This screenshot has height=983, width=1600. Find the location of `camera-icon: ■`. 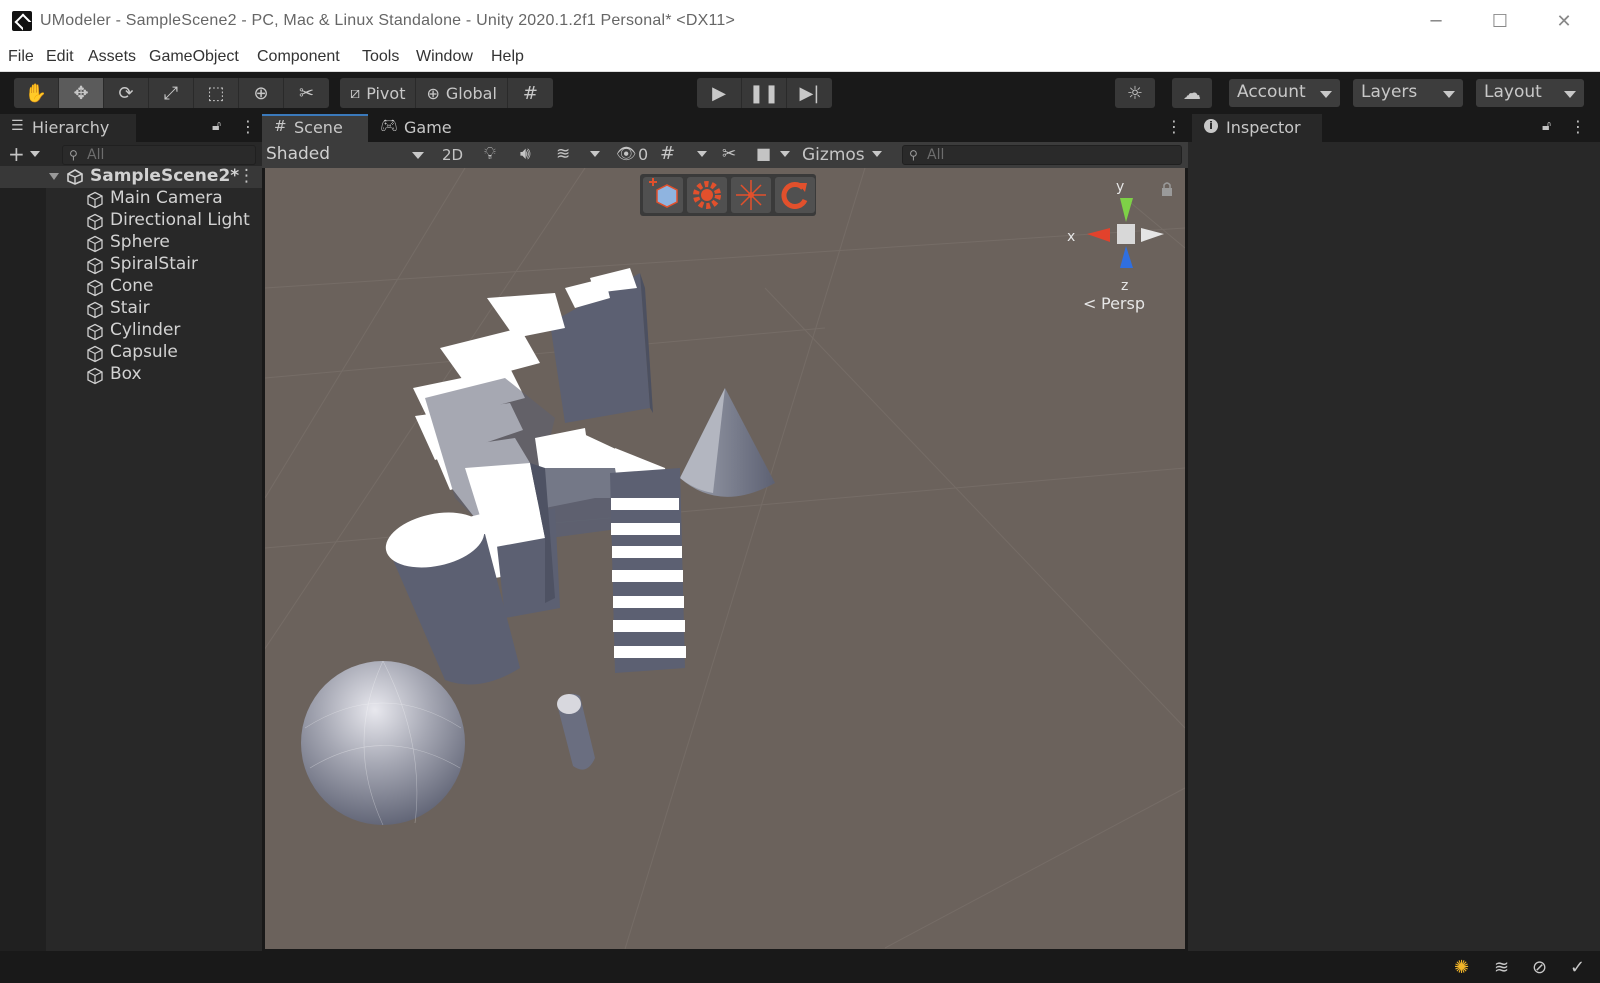

camera-icon: ■ is located at coordinates (763, 153).